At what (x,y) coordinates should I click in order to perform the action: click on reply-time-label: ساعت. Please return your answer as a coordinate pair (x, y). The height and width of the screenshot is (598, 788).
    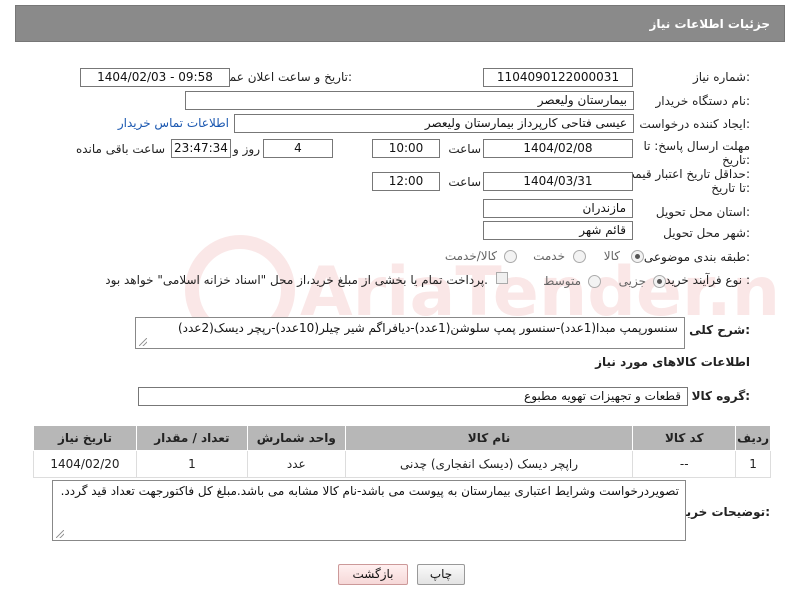
    Looking at the image, I should click on (464, 149).